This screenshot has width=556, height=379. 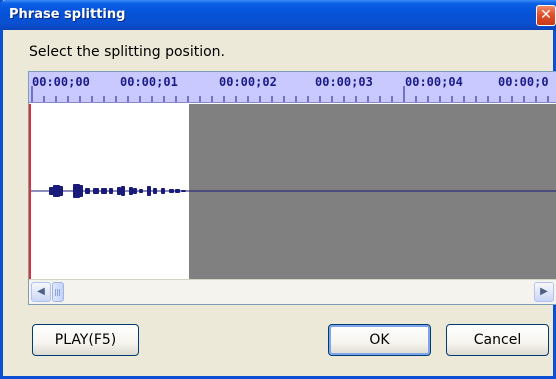 I want to click on close-button: ✕, so click(x=546, y=15).